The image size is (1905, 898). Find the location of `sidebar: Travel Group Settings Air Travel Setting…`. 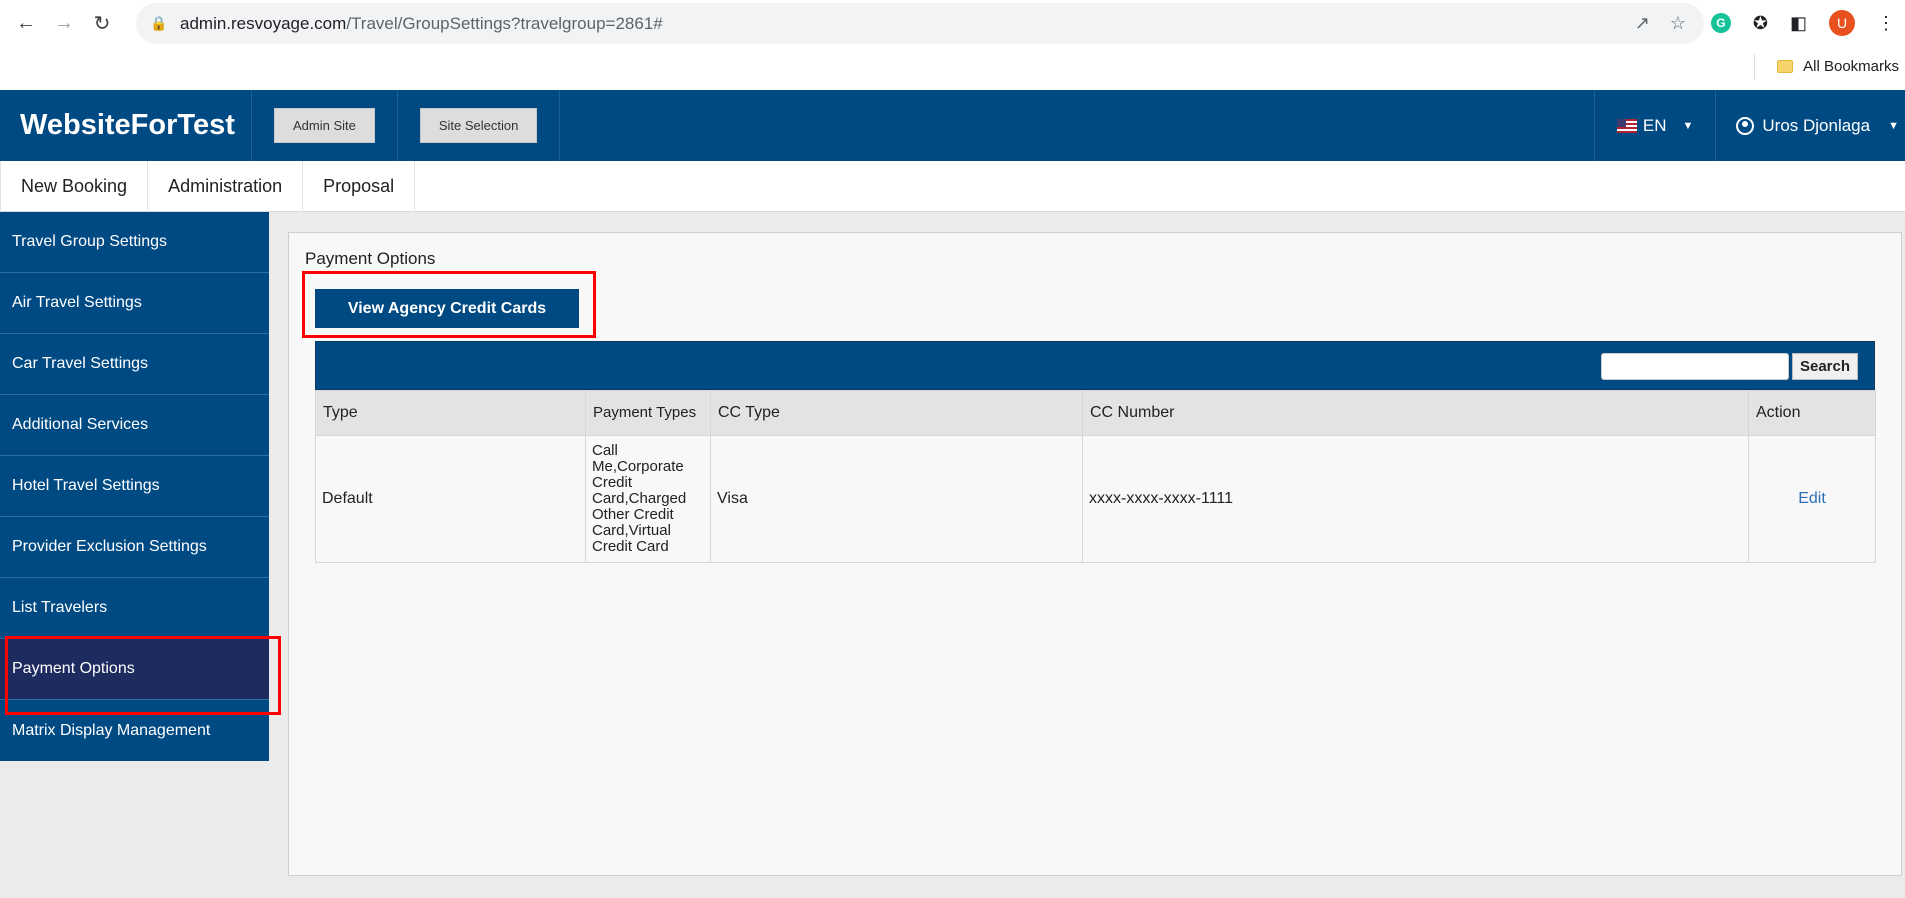

sidebar: Travel Group Settings Air Travel Setting… is located at coordinates (134, 486).